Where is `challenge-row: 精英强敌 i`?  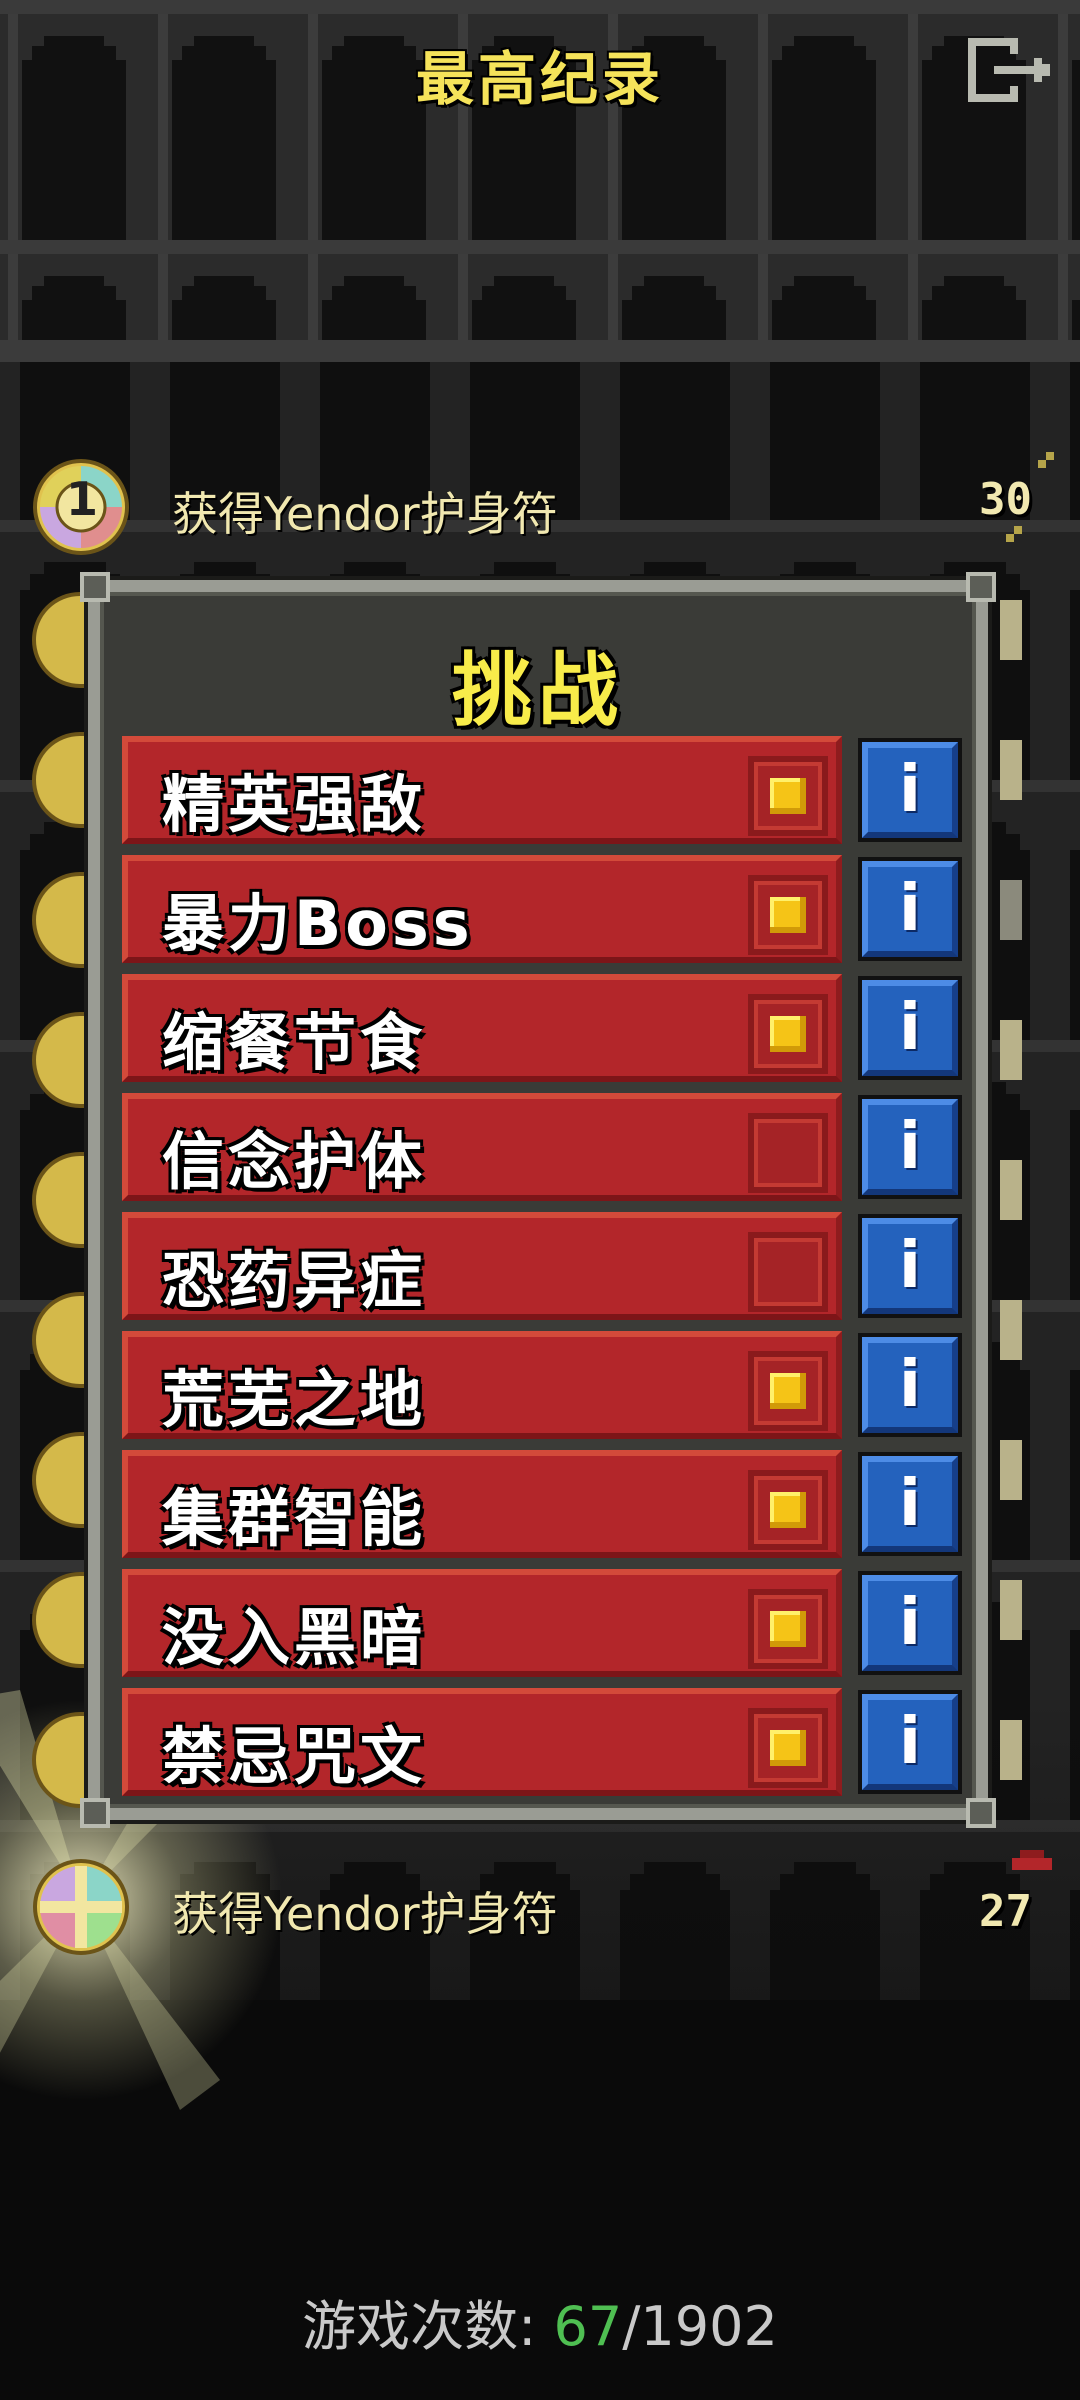
challenge-row: 精英强敌 i is located at coordinates (542, 790).